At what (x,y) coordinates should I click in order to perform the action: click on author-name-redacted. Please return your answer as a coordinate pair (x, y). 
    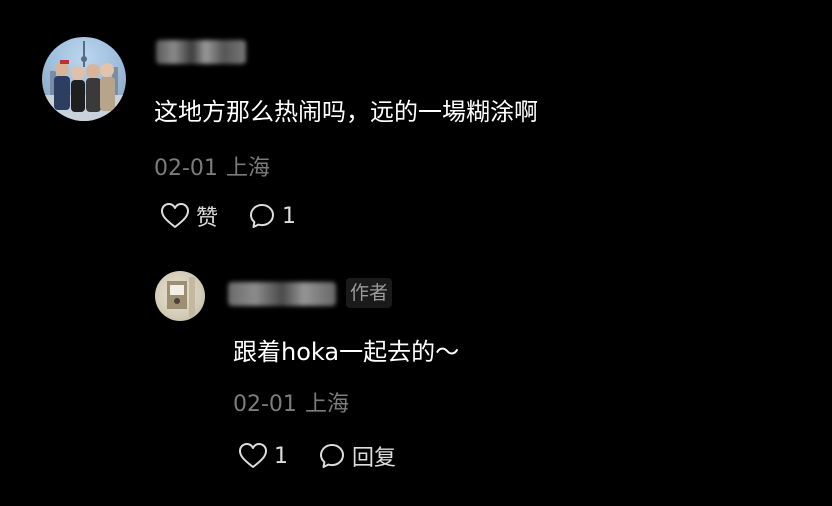
    Looking at the image, I should click on (282, 294).